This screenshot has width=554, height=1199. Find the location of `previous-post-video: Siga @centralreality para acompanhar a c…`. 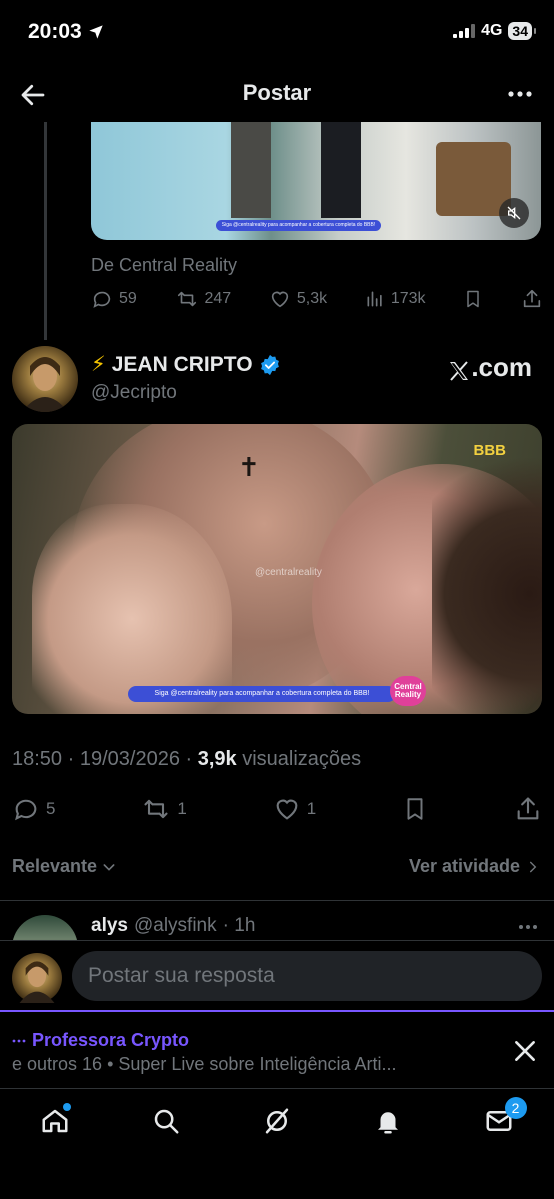

previous-post-video: Siga @centralreality para acompanhar a c… is located at coordinates (316, 181).